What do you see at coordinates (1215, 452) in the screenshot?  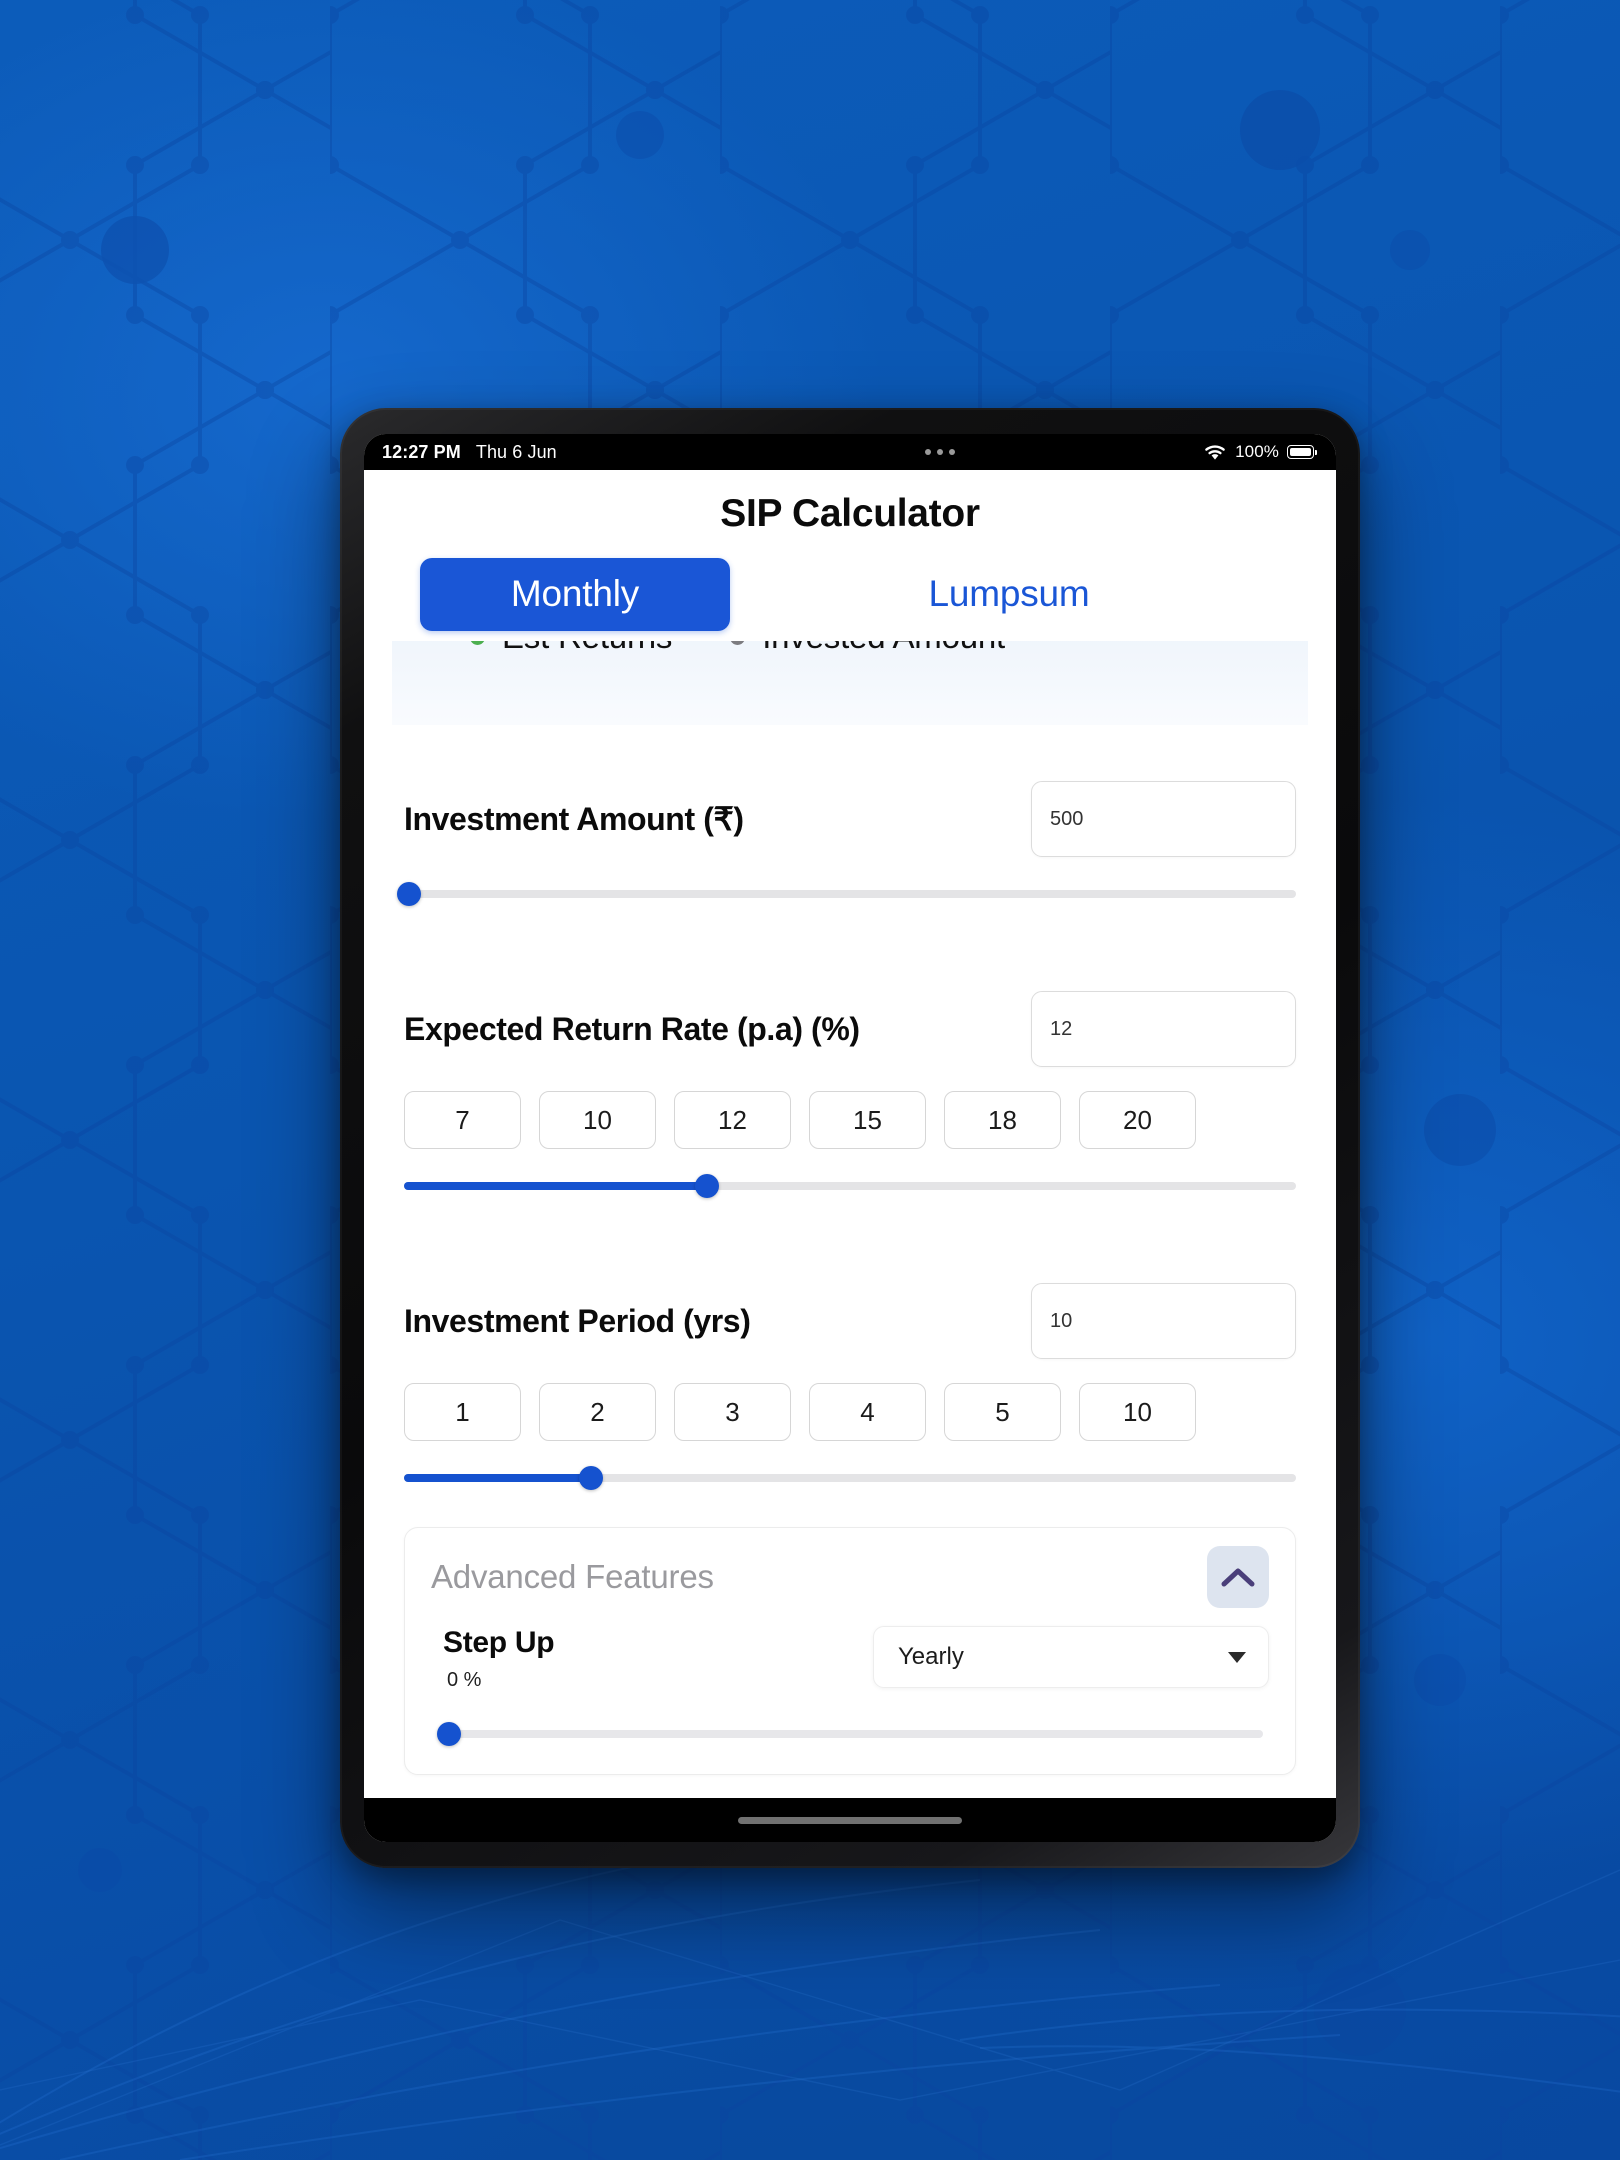 I see `wifi-icon` at bounding box center [1215, 452].